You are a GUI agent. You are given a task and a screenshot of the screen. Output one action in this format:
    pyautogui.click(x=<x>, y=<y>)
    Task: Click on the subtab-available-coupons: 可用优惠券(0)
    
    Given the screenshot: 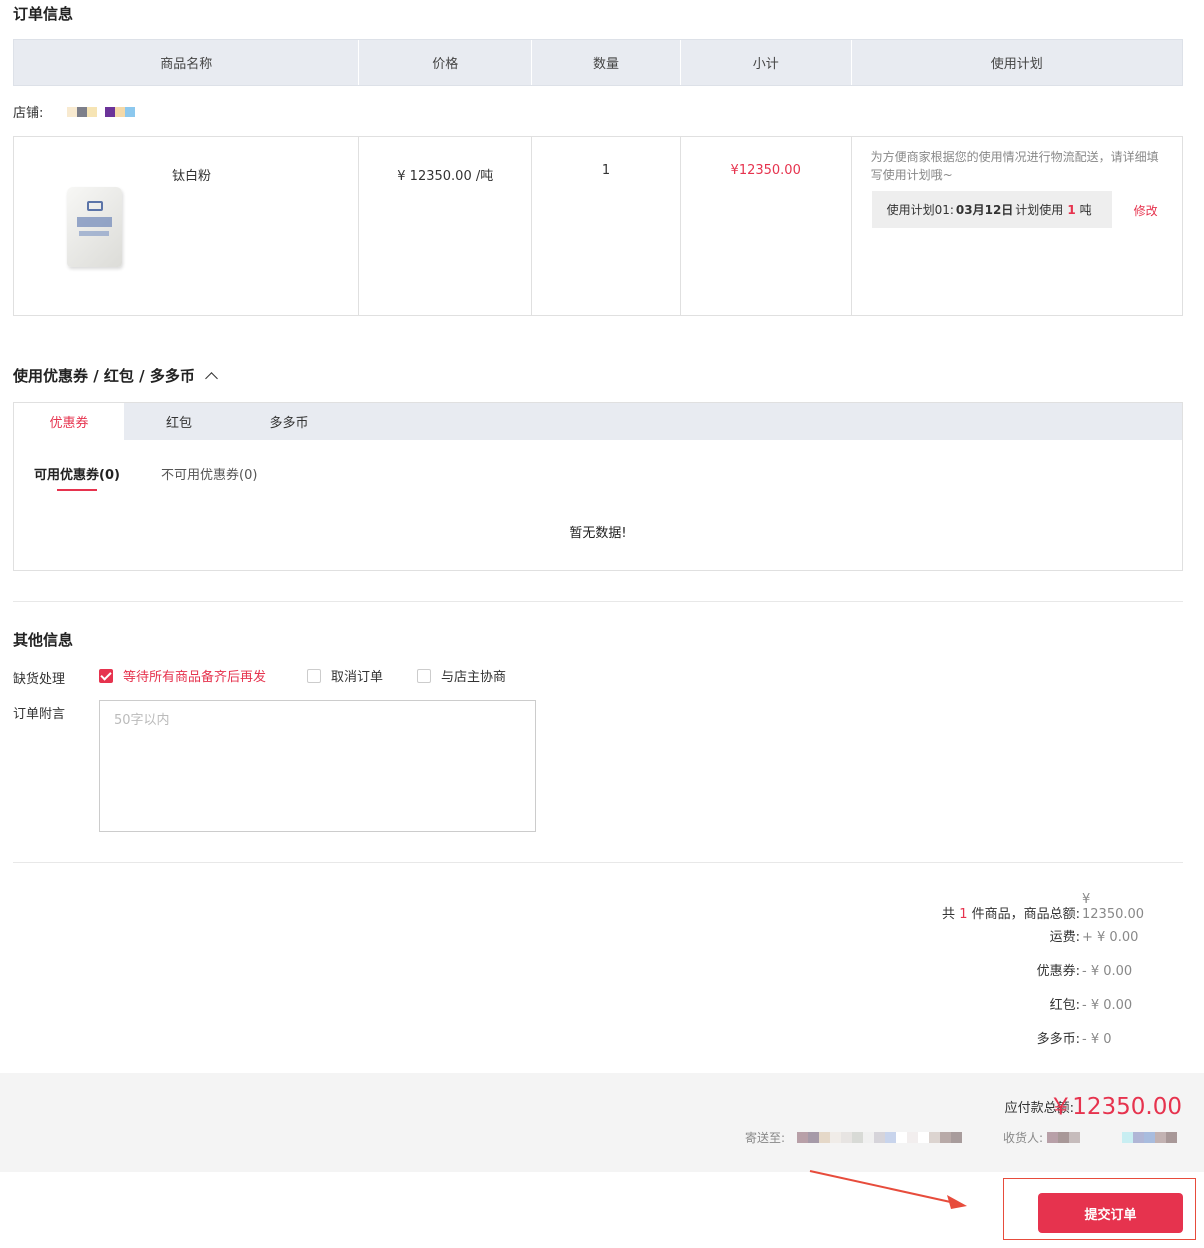 What is the action you would take?
    pyautogui.click(x=77, y=473)
    